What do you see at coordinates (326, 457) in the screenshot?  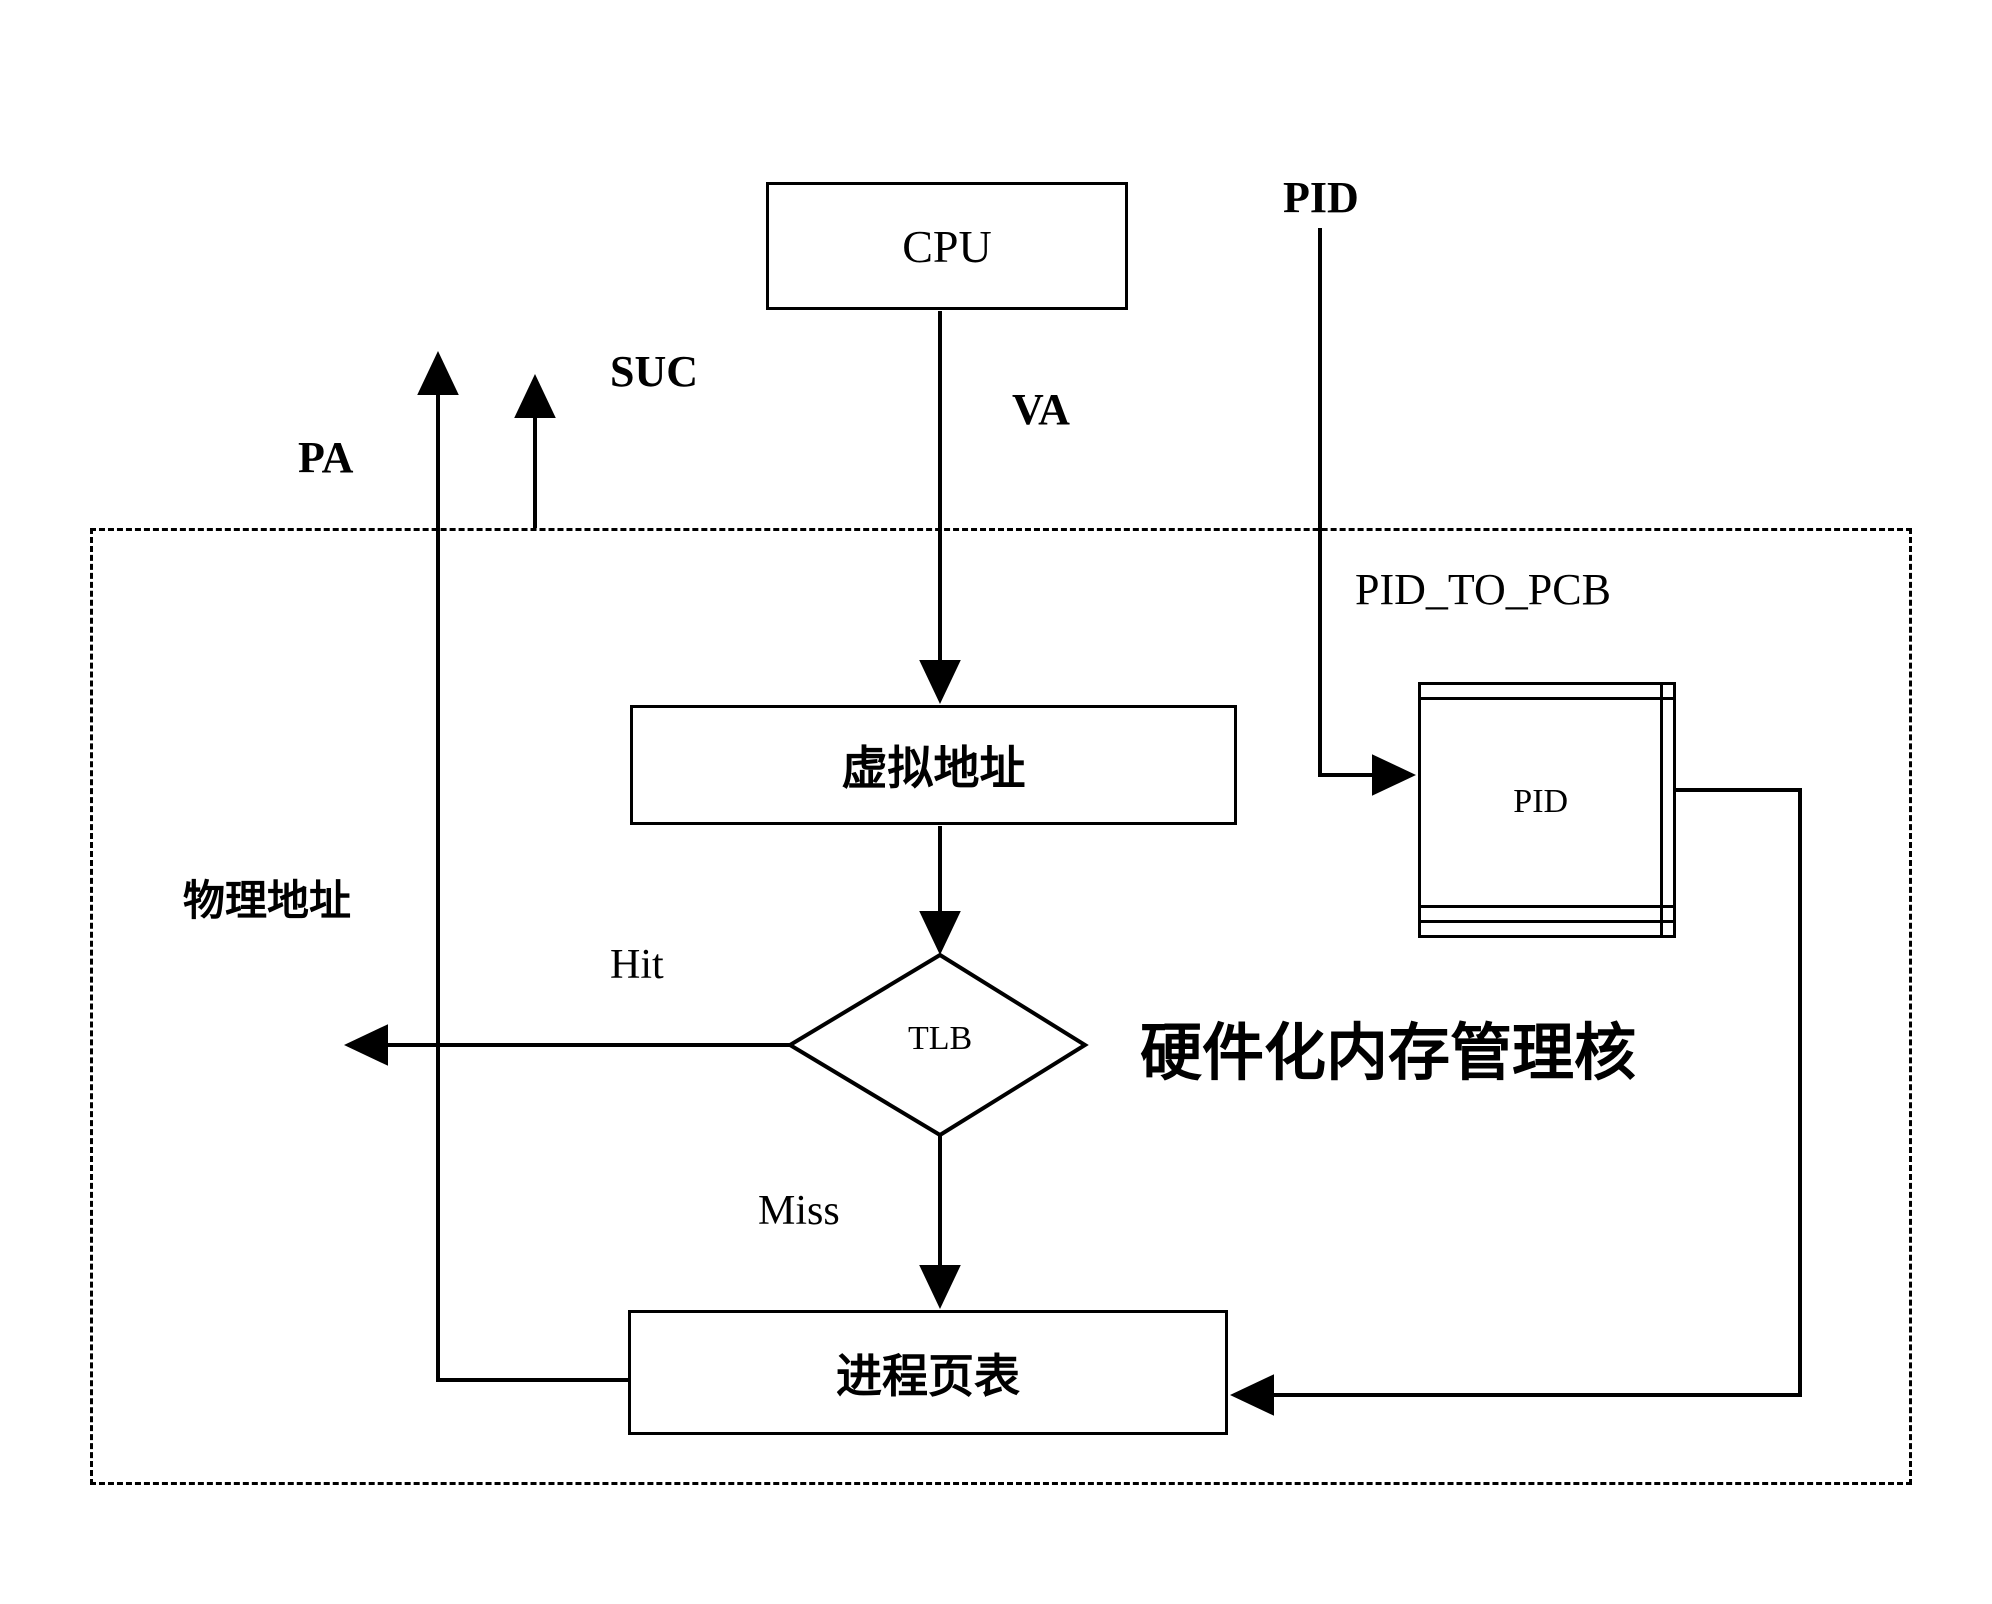 I see `pa-edge-label: PA` at bounding box center [326, 457].